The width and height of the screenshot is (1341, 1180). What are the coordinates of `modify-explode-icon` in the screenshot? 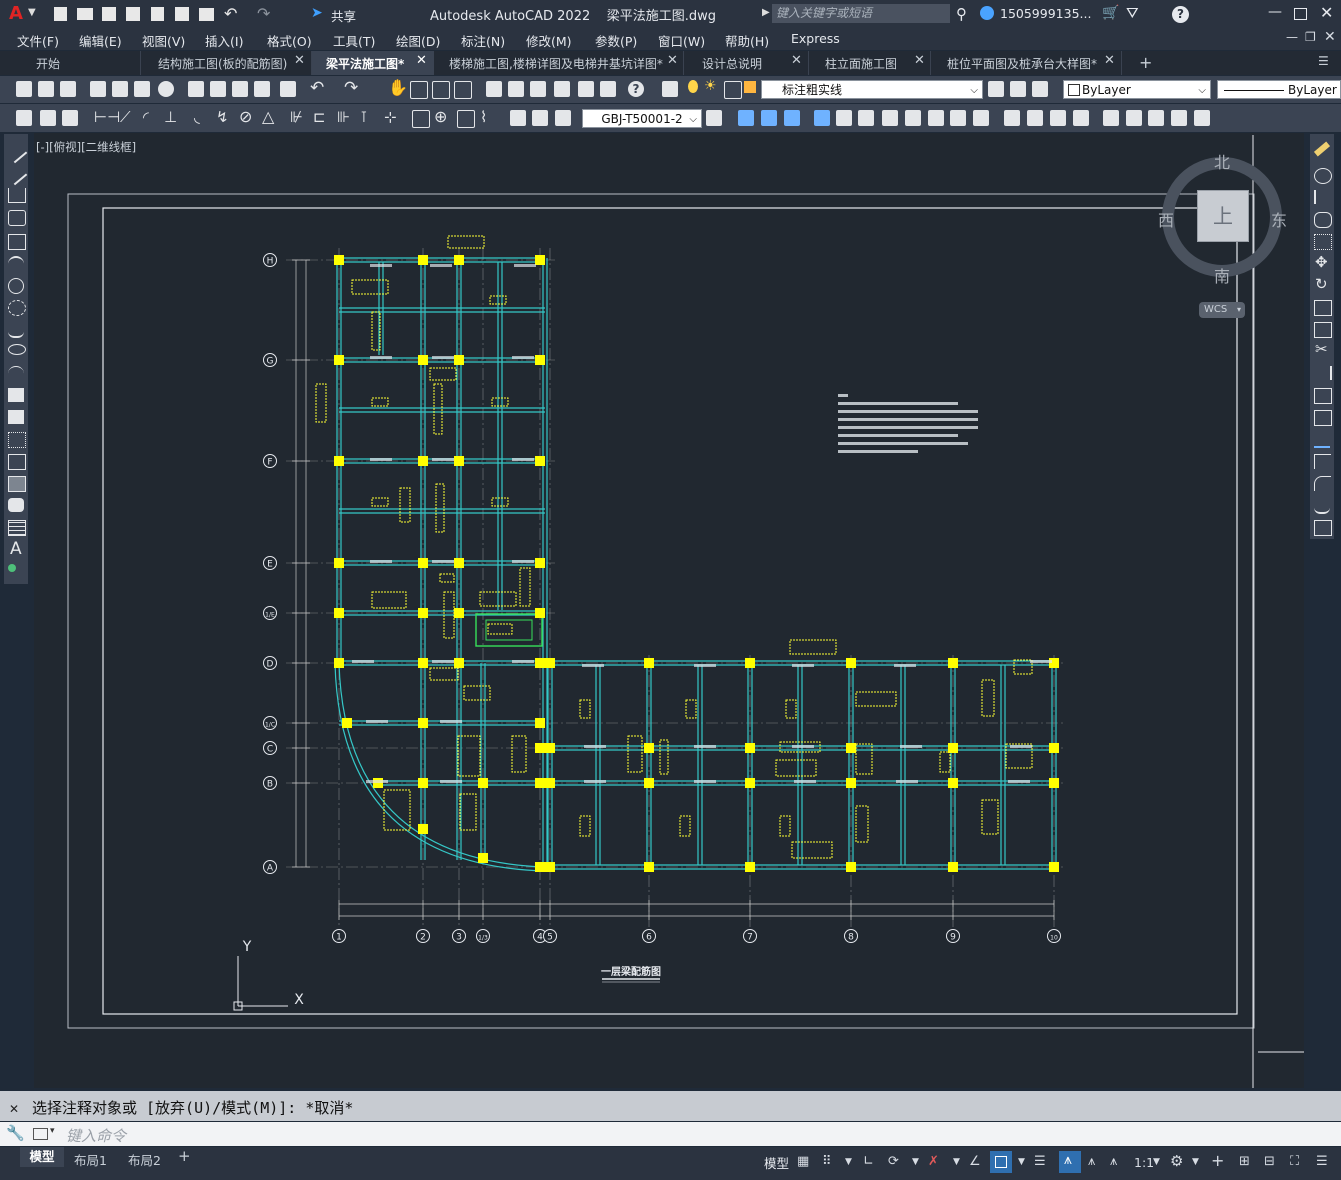 It's located at (1111, 118).